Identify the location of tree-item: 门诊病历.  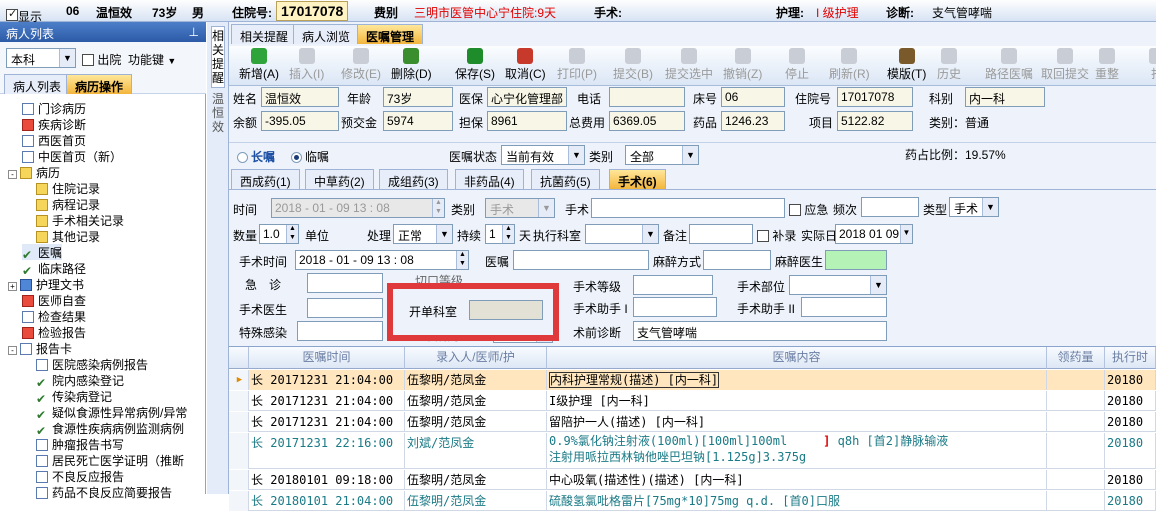
(54, 108).